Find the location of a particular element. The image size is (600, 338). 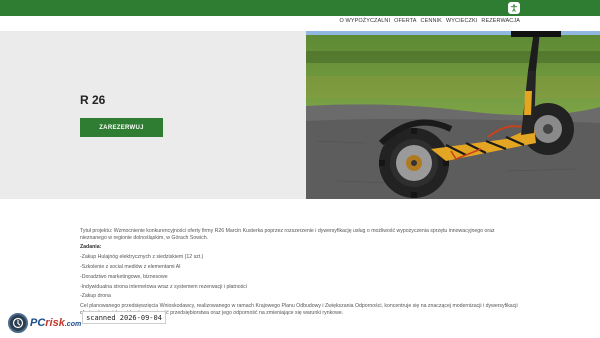

task-item: -Doradztwo marketingowe, biznesowe is located at coordinates (124, 276).